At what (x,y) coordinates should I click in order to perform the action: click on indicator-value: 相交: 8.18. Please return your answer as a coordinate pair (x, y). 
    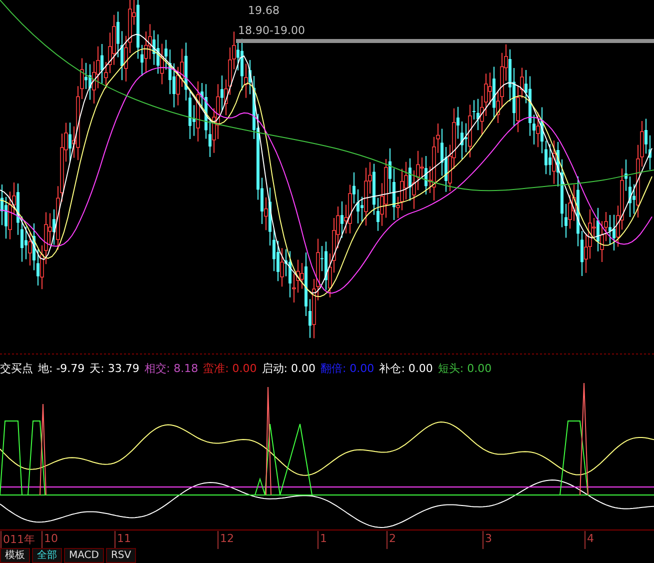
    Looking at the image, I should click on (171, 368).